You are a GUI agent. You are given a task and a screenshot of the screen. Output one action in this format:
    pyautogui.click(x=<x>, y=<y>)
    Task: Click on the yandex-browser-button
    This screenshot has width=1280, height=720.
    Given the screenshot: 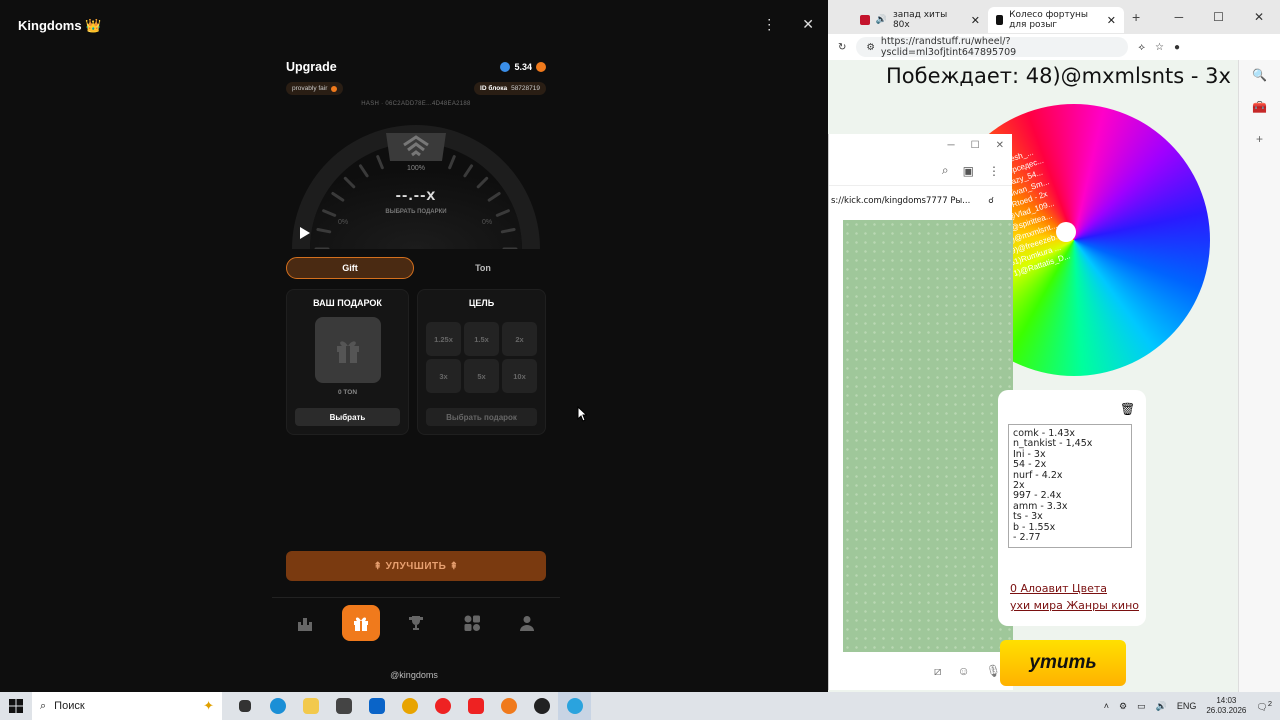 What is the action you would take?
    pyautogui.click(x=442, y=706)
    